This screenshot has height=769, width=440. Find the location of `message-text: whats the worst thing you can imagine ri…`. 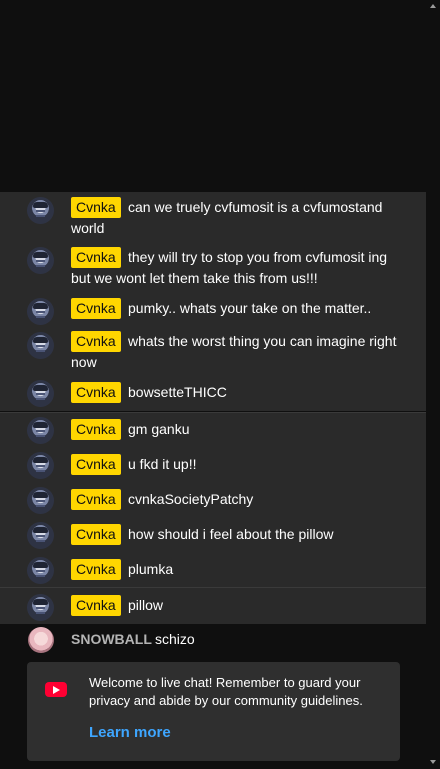

message-text: whats the worst thing you can imagine ri… is located at coordinates (234, 351).